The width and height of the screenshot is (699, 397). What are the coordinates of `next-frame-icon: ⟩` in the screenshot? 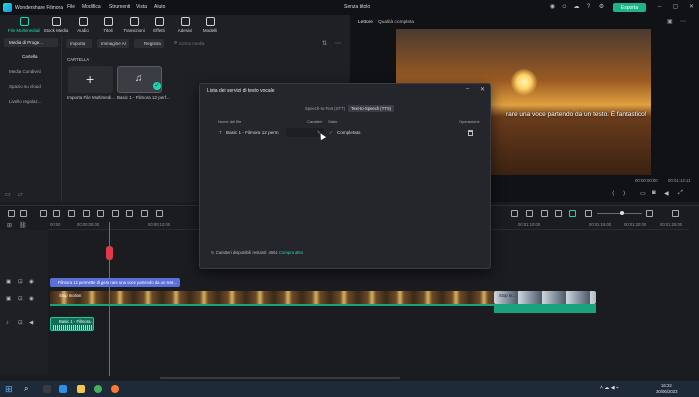 It's located at (624, 193).